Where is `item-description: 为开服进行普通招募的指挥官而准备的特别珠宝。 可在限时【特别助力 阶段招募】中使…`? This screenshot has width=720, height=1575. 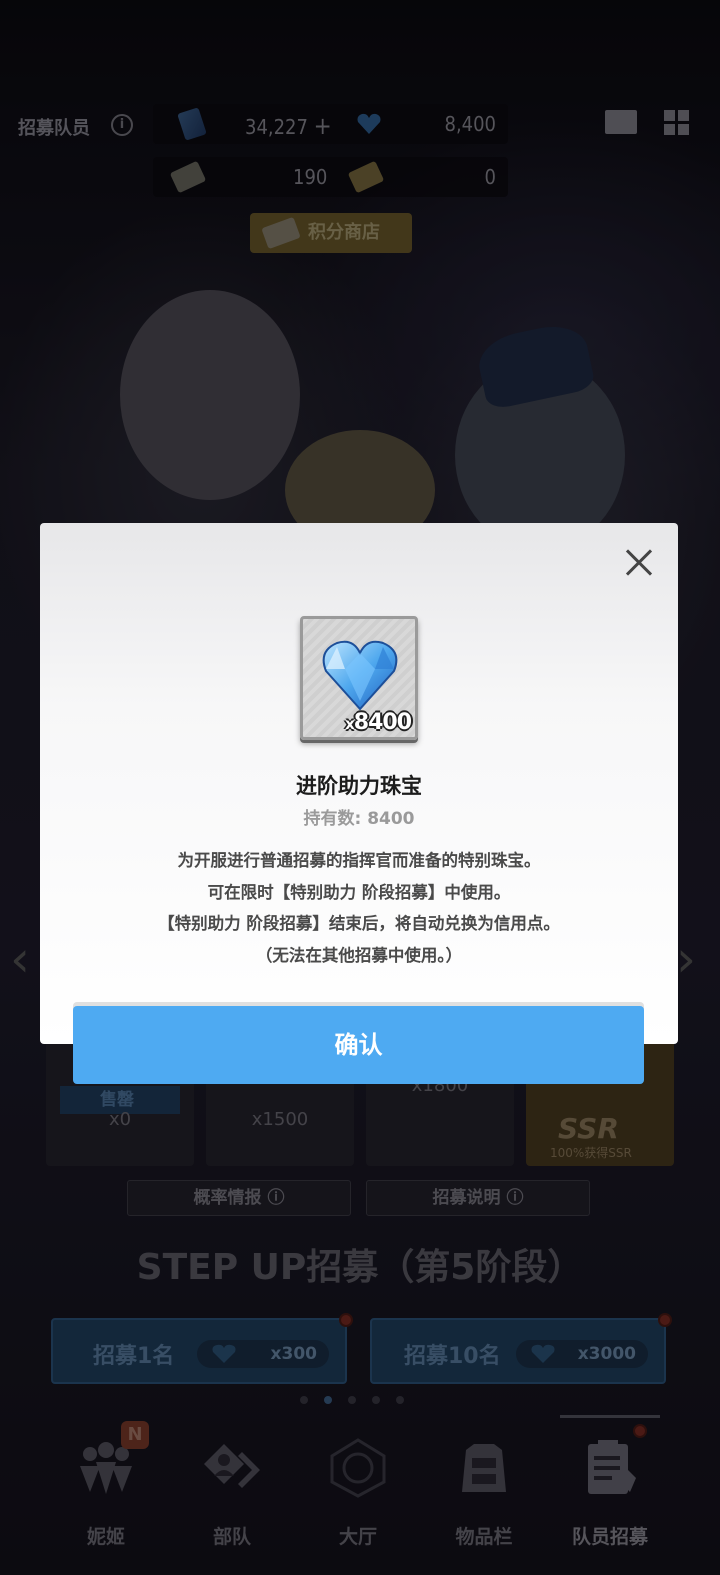 item-description: 为开服进行普通招募的指挥官而准备的特别珠宝。 可在限时【特别助力 阶段招募】中使… is located at coordinates (359, 908).